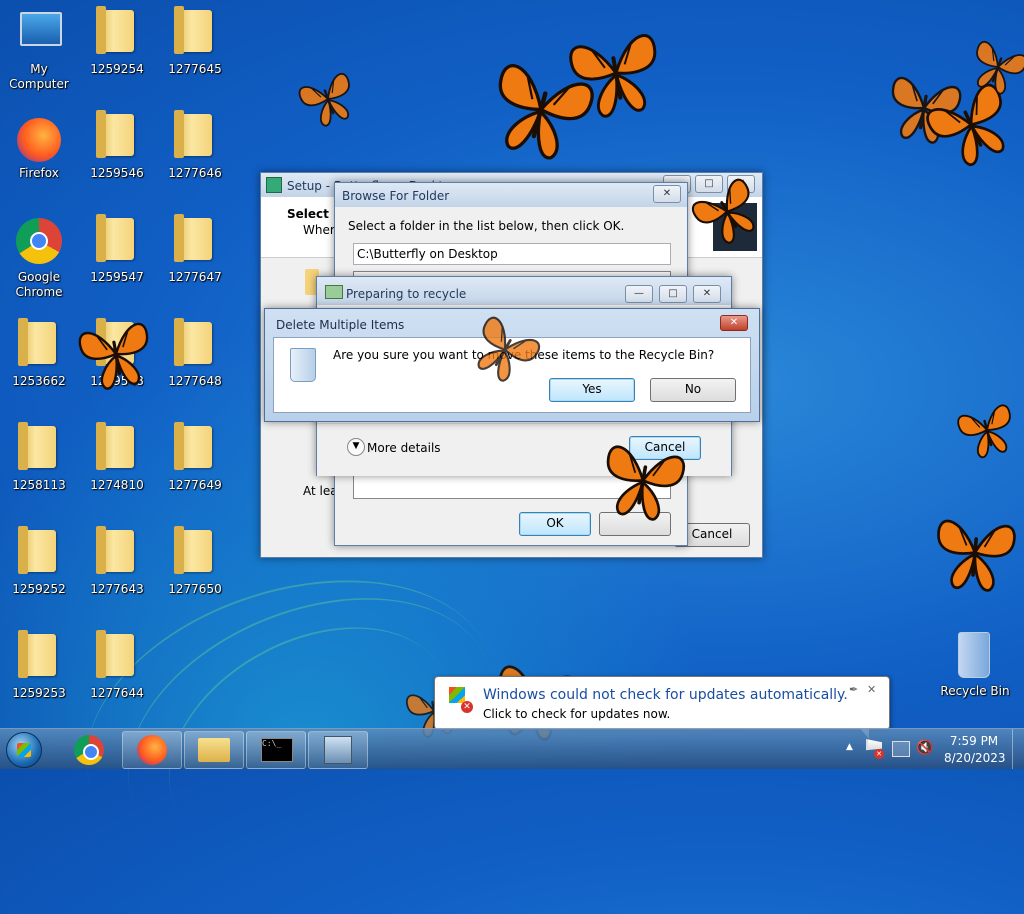 This screenshot has height=914, width=1024. Describe the element at coordinates (427, 254) in the screenshot. I see `browse-path-value: C:\Butterfly on Desktop` at that location.